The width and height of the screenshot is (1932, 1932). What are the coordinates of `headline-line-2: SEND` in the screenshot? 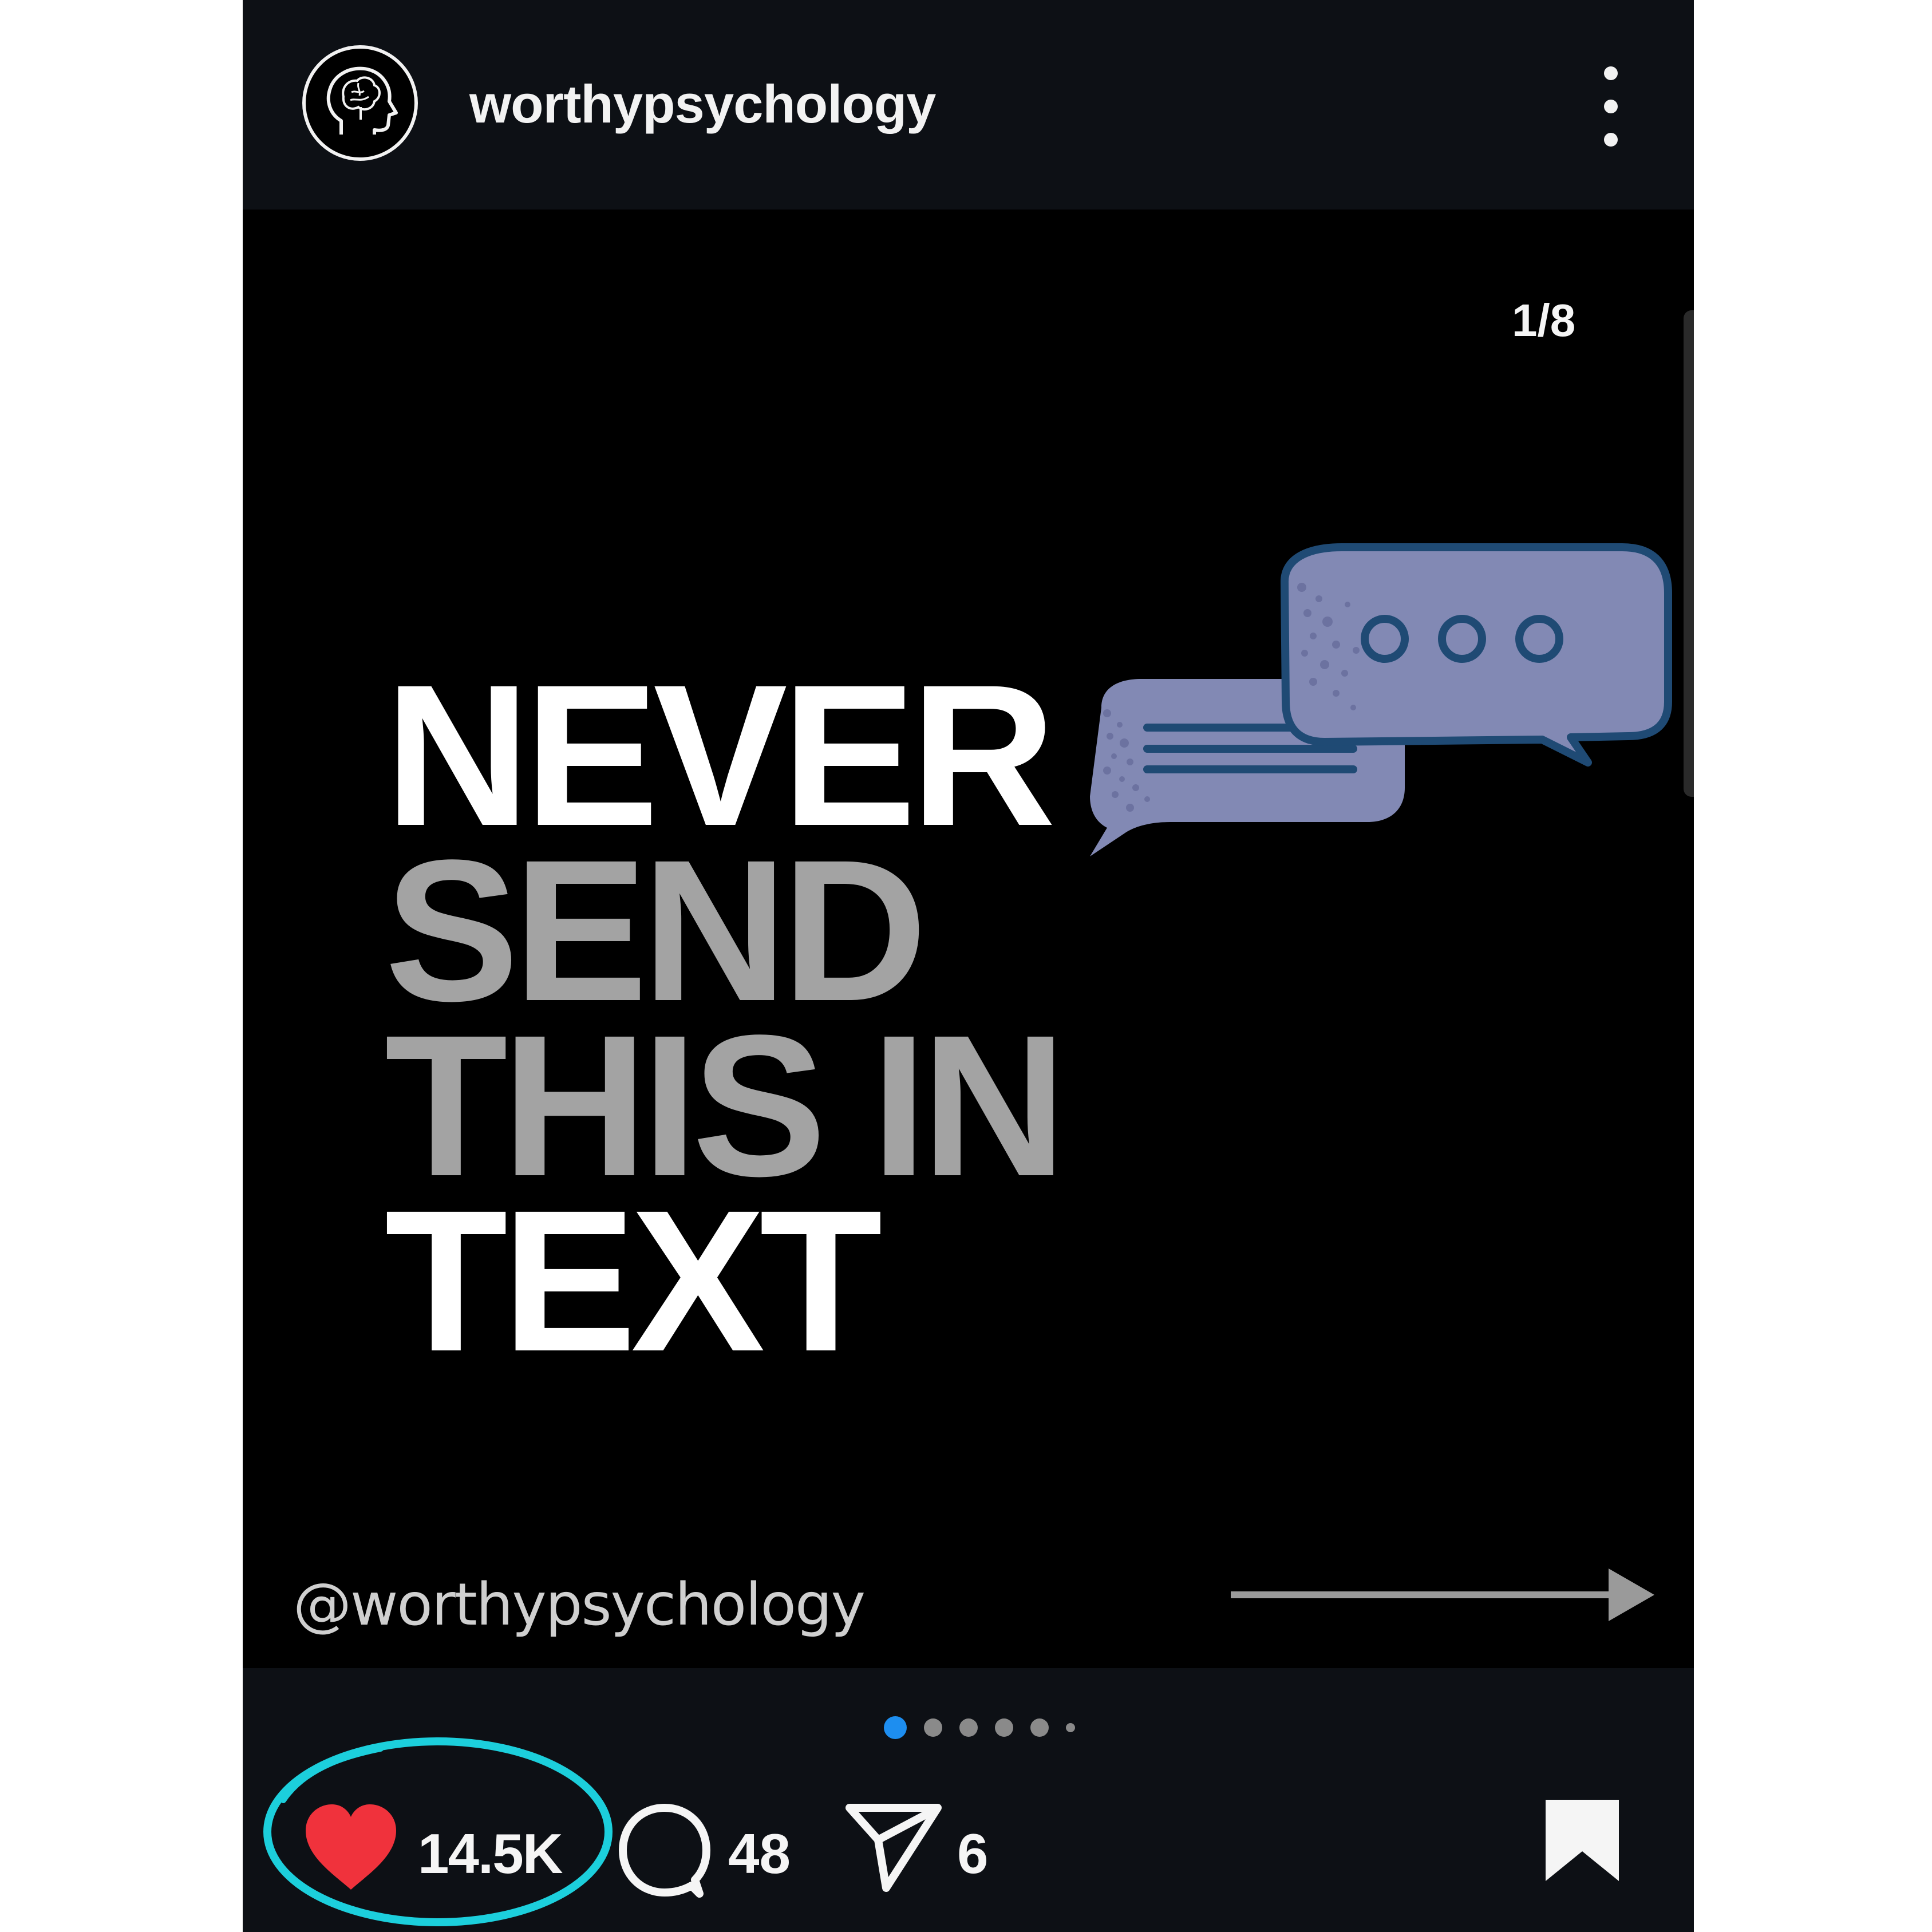 It's located at (656, 930).